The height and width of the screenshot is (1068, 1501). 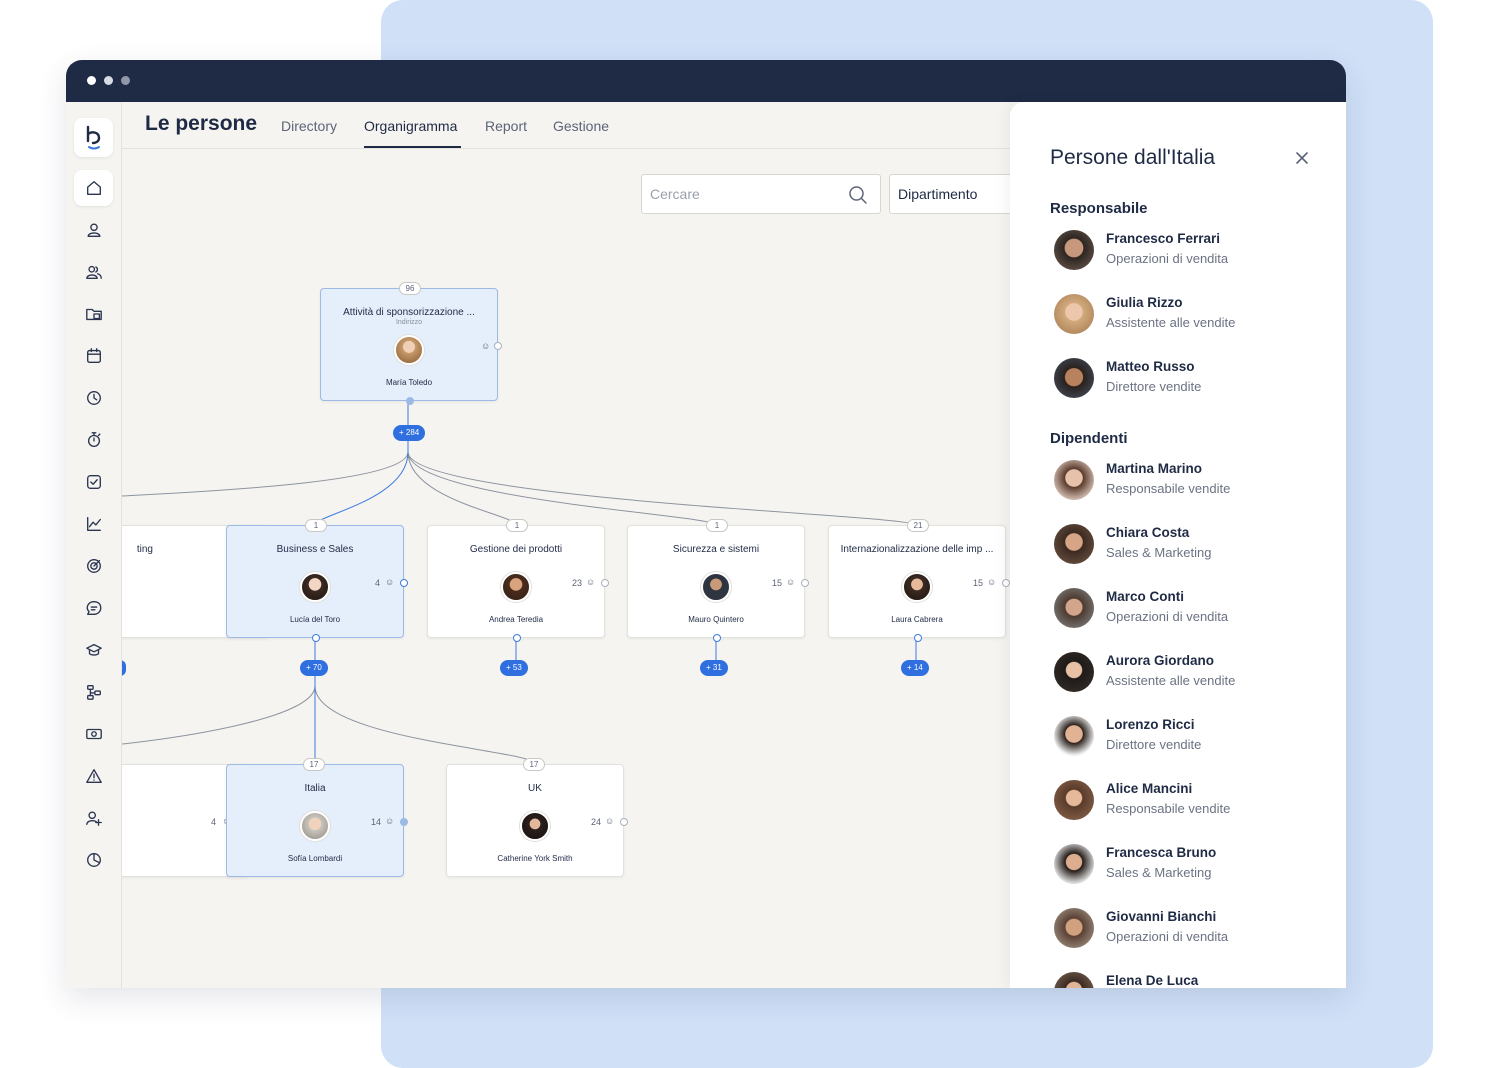 I want to click on department-filter: Dipartimento, so click(x=959, y=194).